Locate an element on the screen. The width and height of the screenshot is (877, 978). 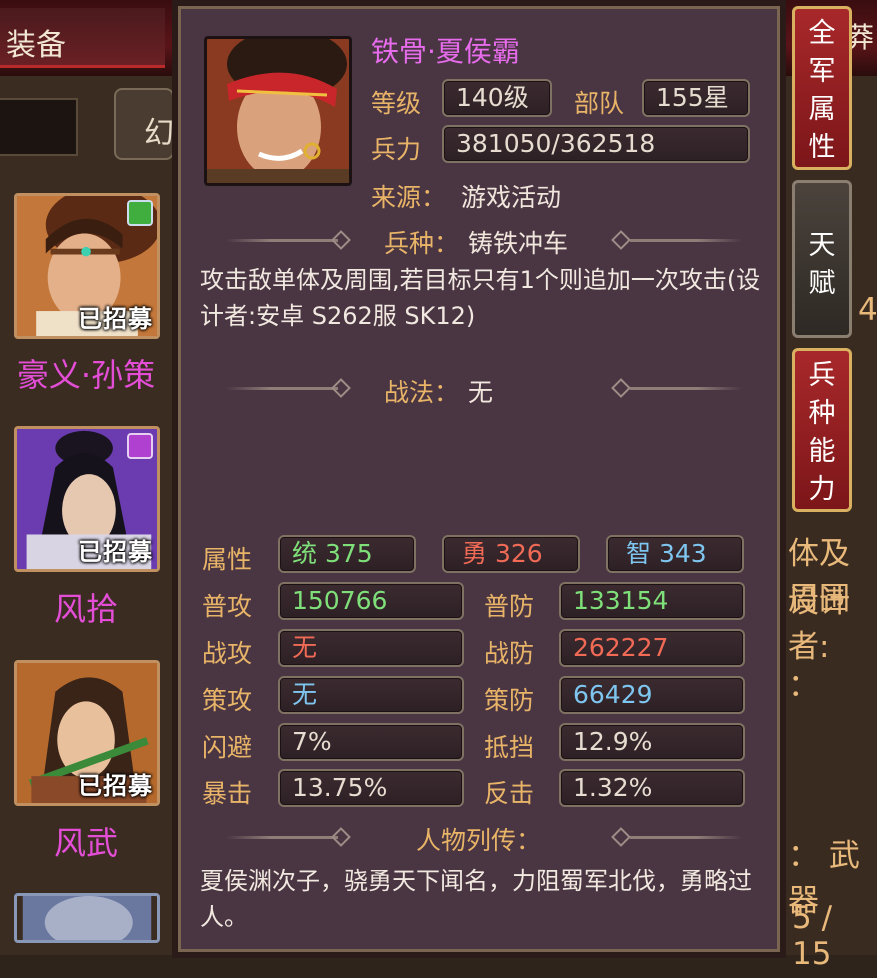
stat-value: 262227 is located at coordinates (652, 648).